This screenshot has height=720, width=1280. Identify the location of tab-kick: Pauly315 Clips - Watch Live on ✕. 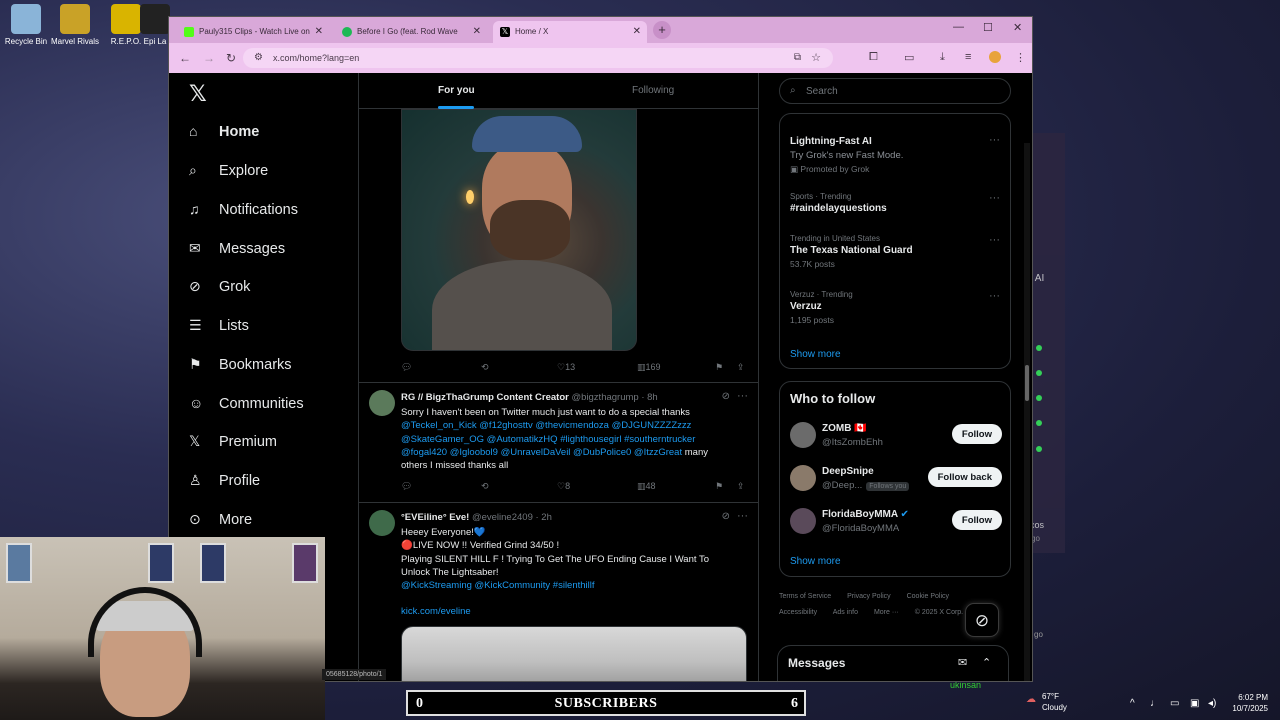
(253, 32).